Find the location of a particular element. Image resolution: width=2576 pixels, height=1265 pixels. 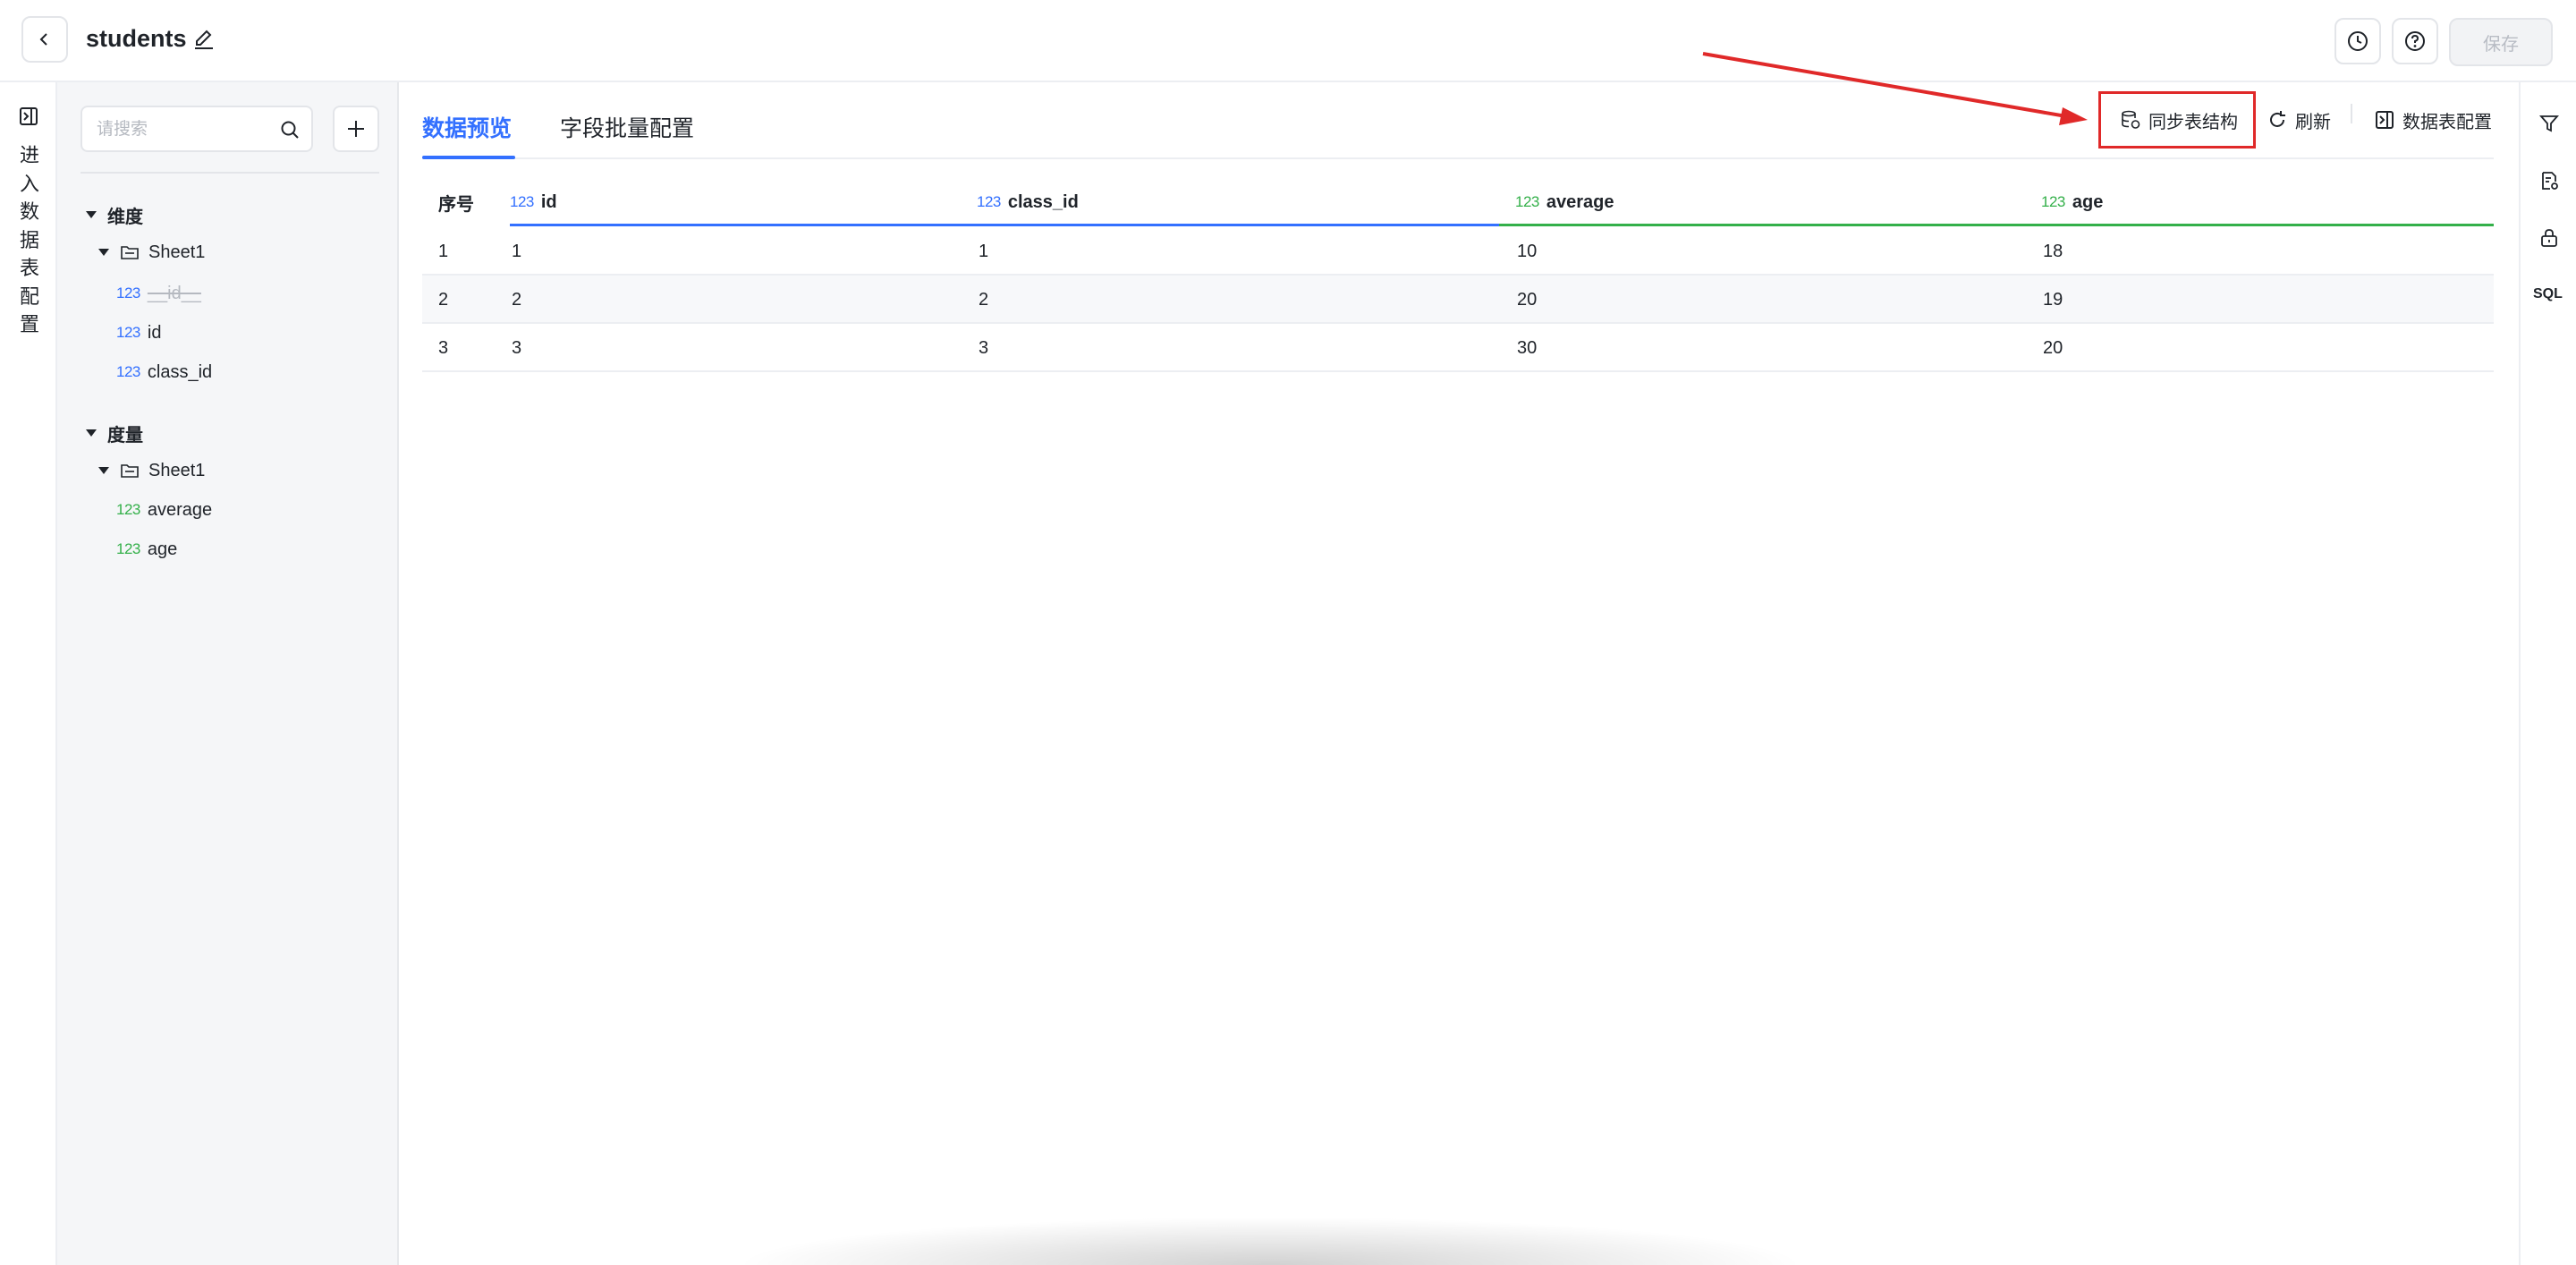

column-header-label: age is located at coordinates (2088, 201).